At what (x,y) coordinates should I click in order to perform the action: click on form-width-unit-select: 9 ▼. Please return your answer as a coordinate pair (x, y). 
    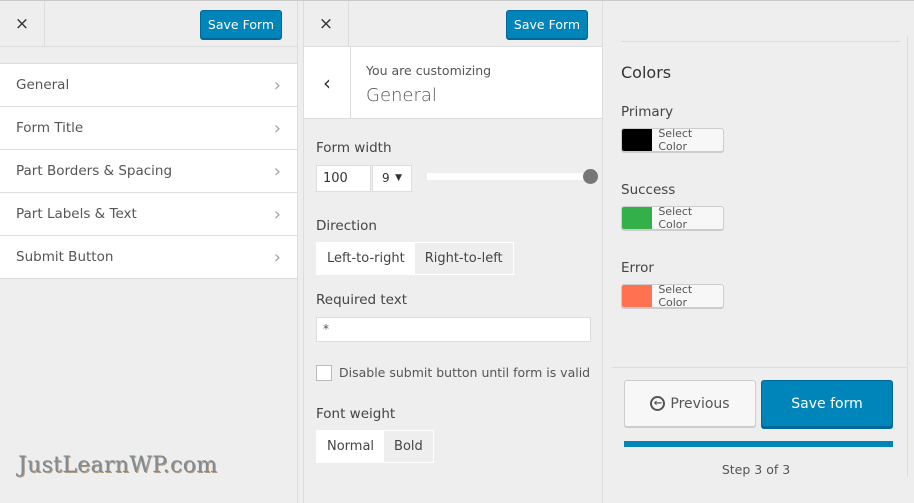
    Looking at the image, I should click on (392, 178).